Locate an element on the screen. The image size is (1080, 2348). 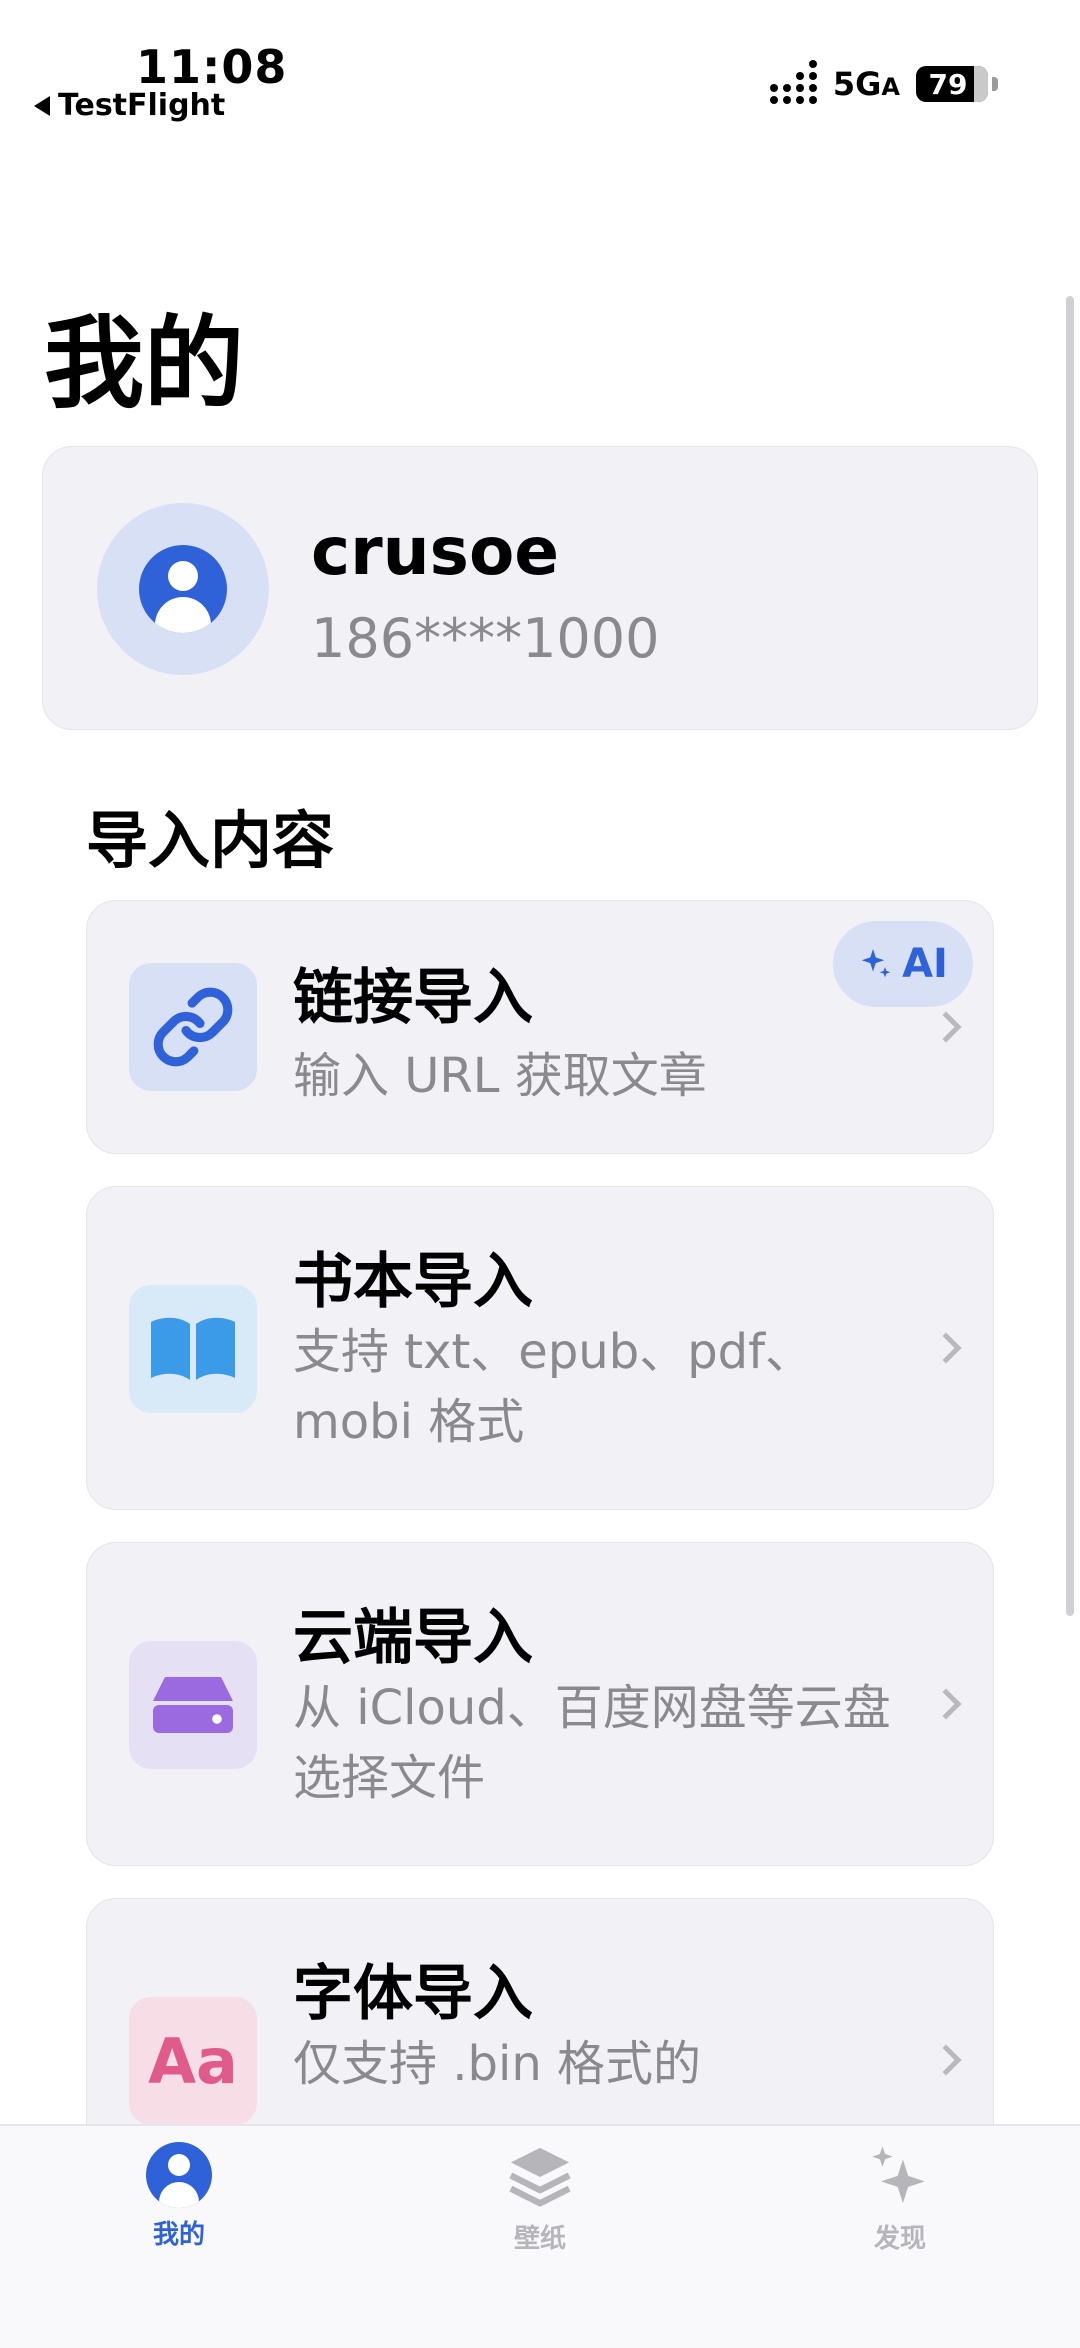
link-icon is located at coordinates (193, 1027).